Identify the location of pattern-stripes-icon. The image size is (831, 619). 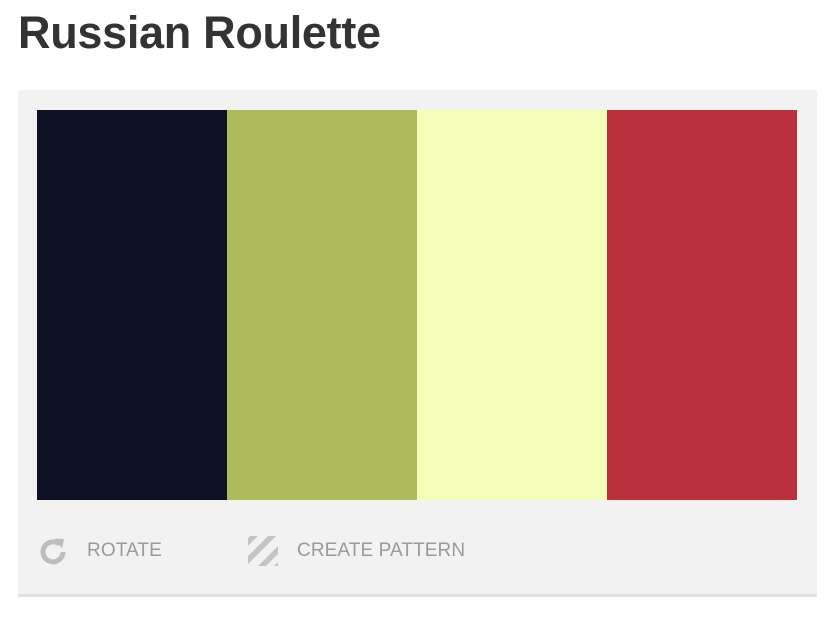
(263, 551).